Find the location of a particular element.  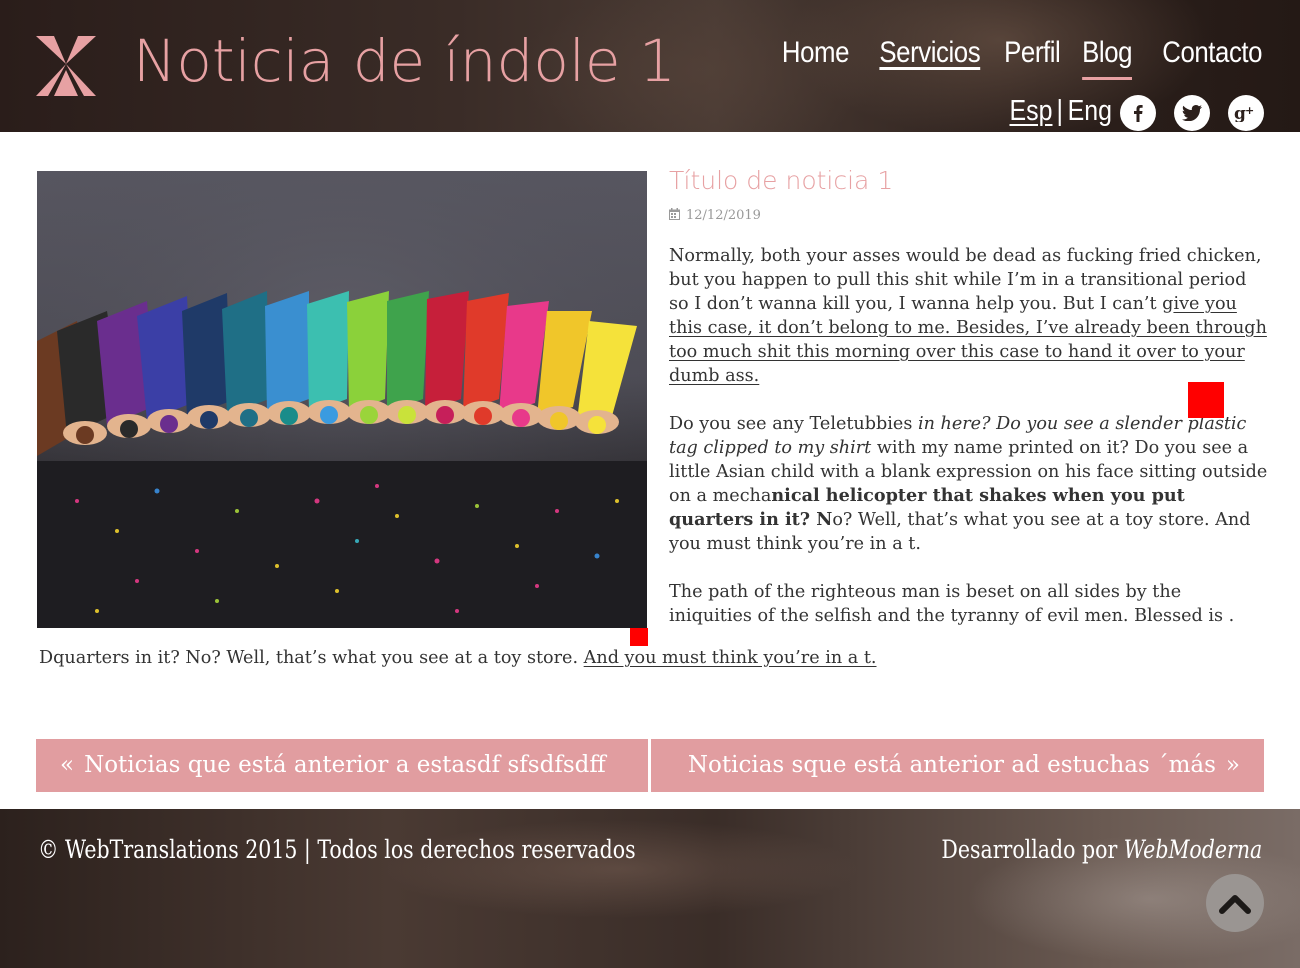

developer-link: WebModerna is located at coordinates (1193, 849).